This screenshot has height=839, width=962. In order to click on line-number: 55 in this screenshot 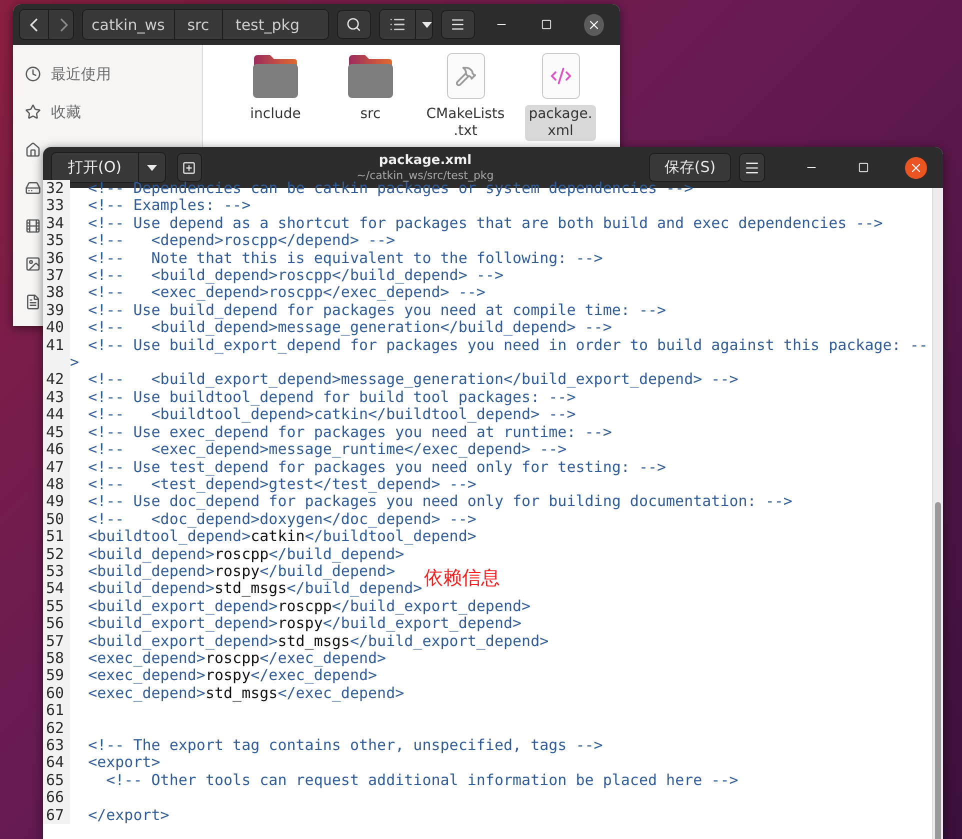, I will do `click(56, 607)`.